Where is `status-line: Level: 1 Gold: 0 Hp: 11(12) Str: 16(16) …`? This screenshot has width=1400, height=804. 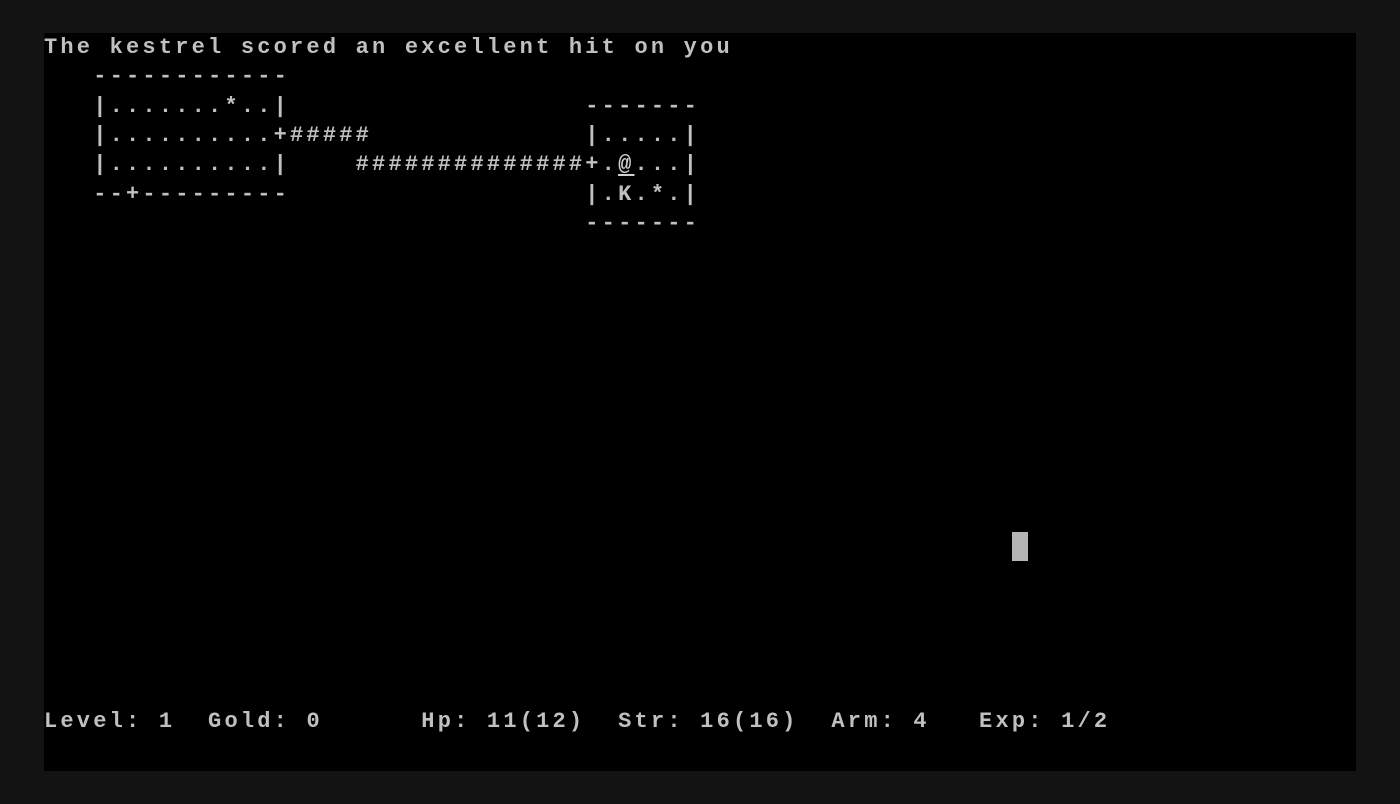 status-line: Level: 1 Gold: 0 Hp: 11(12) Str: 16(16) … is located at coordinates (577, 721).